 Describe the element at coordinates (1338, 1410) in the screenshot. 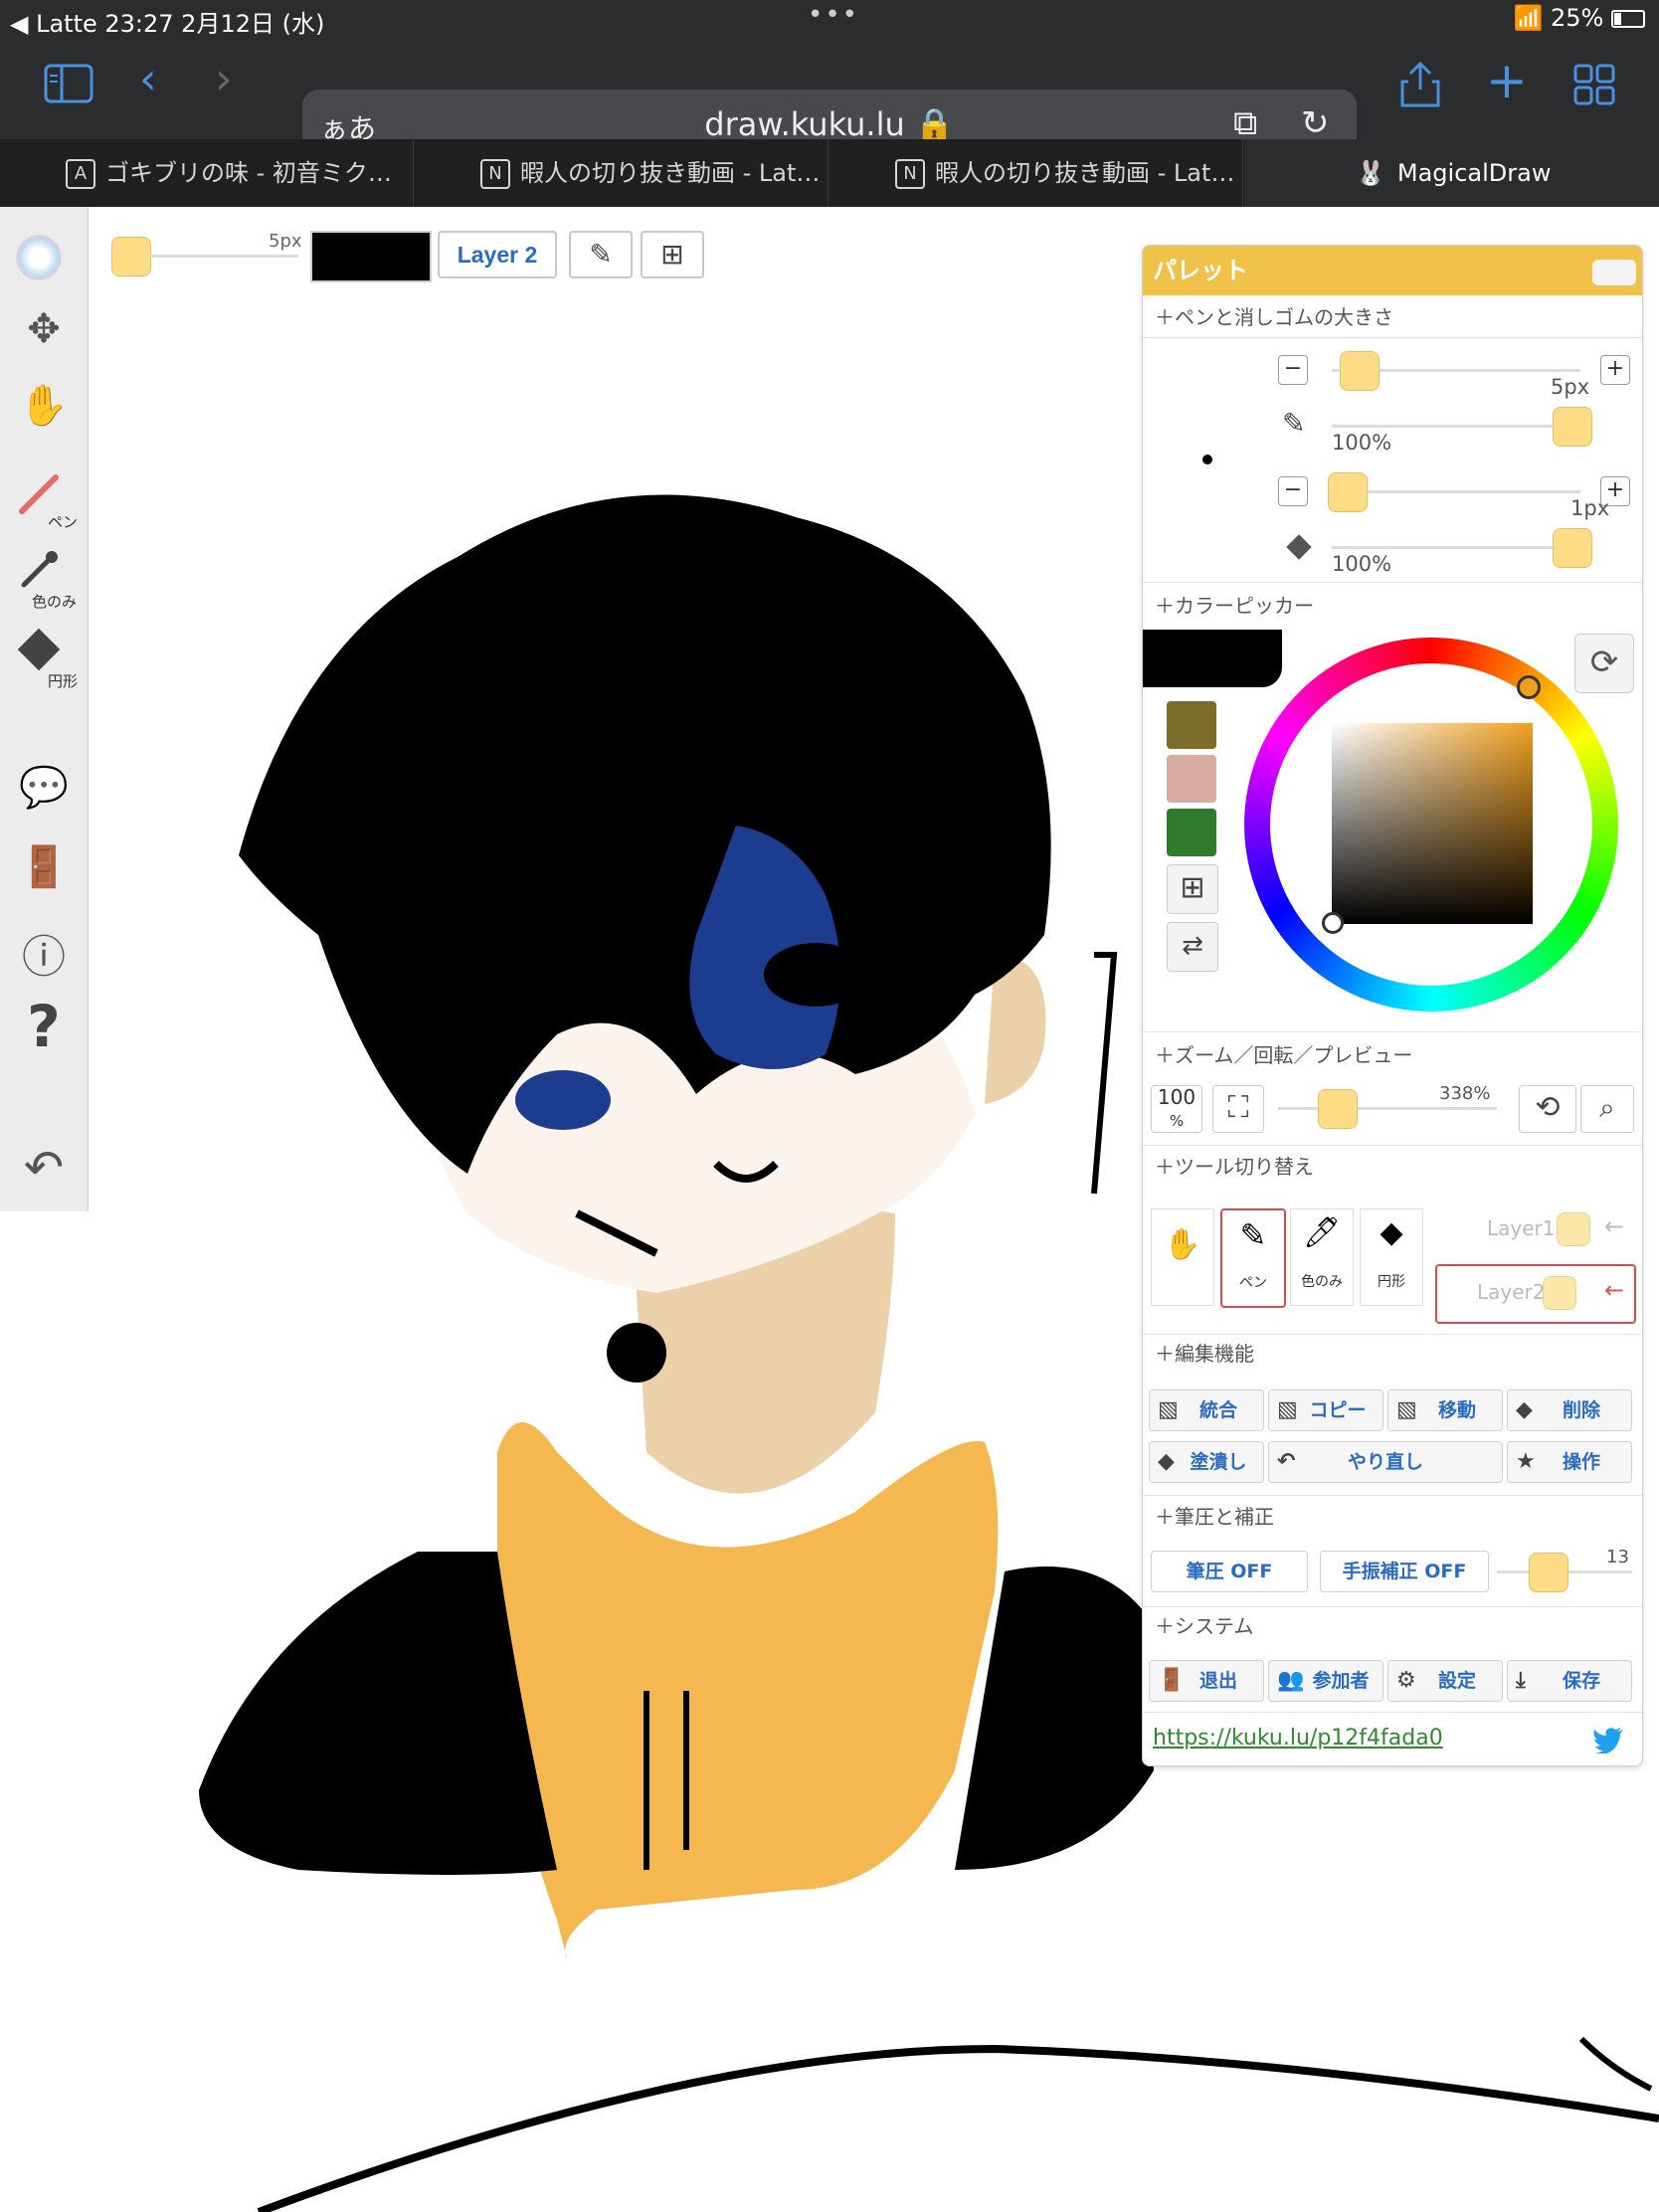

I see `copy-label: コピー` at that location.